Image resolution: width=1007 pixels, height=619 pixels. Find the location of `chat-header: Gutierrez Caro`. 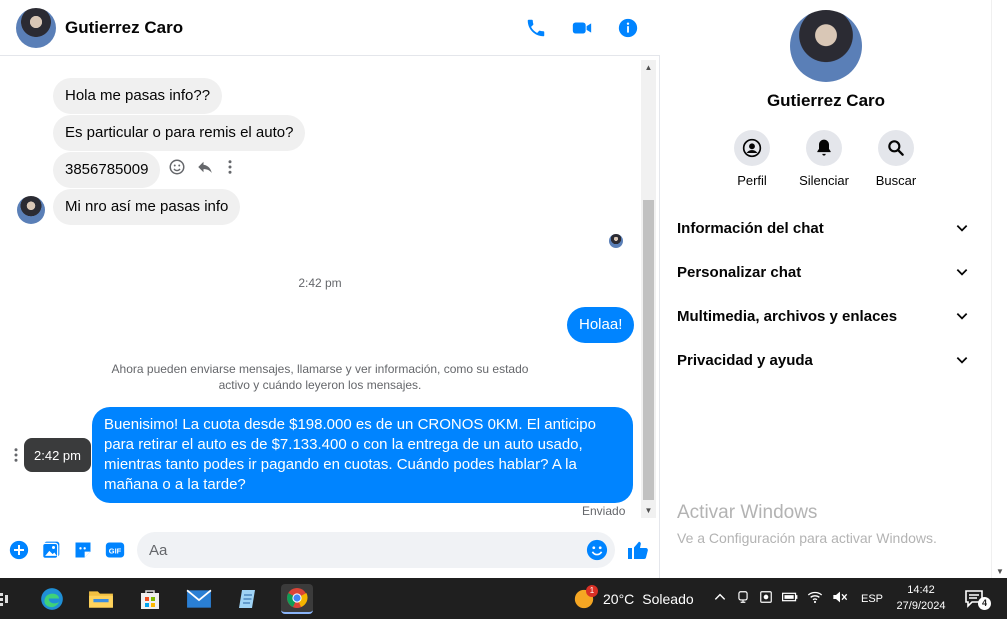

chat-header: Gutierrez Caro is located at coordinates (330, 28).